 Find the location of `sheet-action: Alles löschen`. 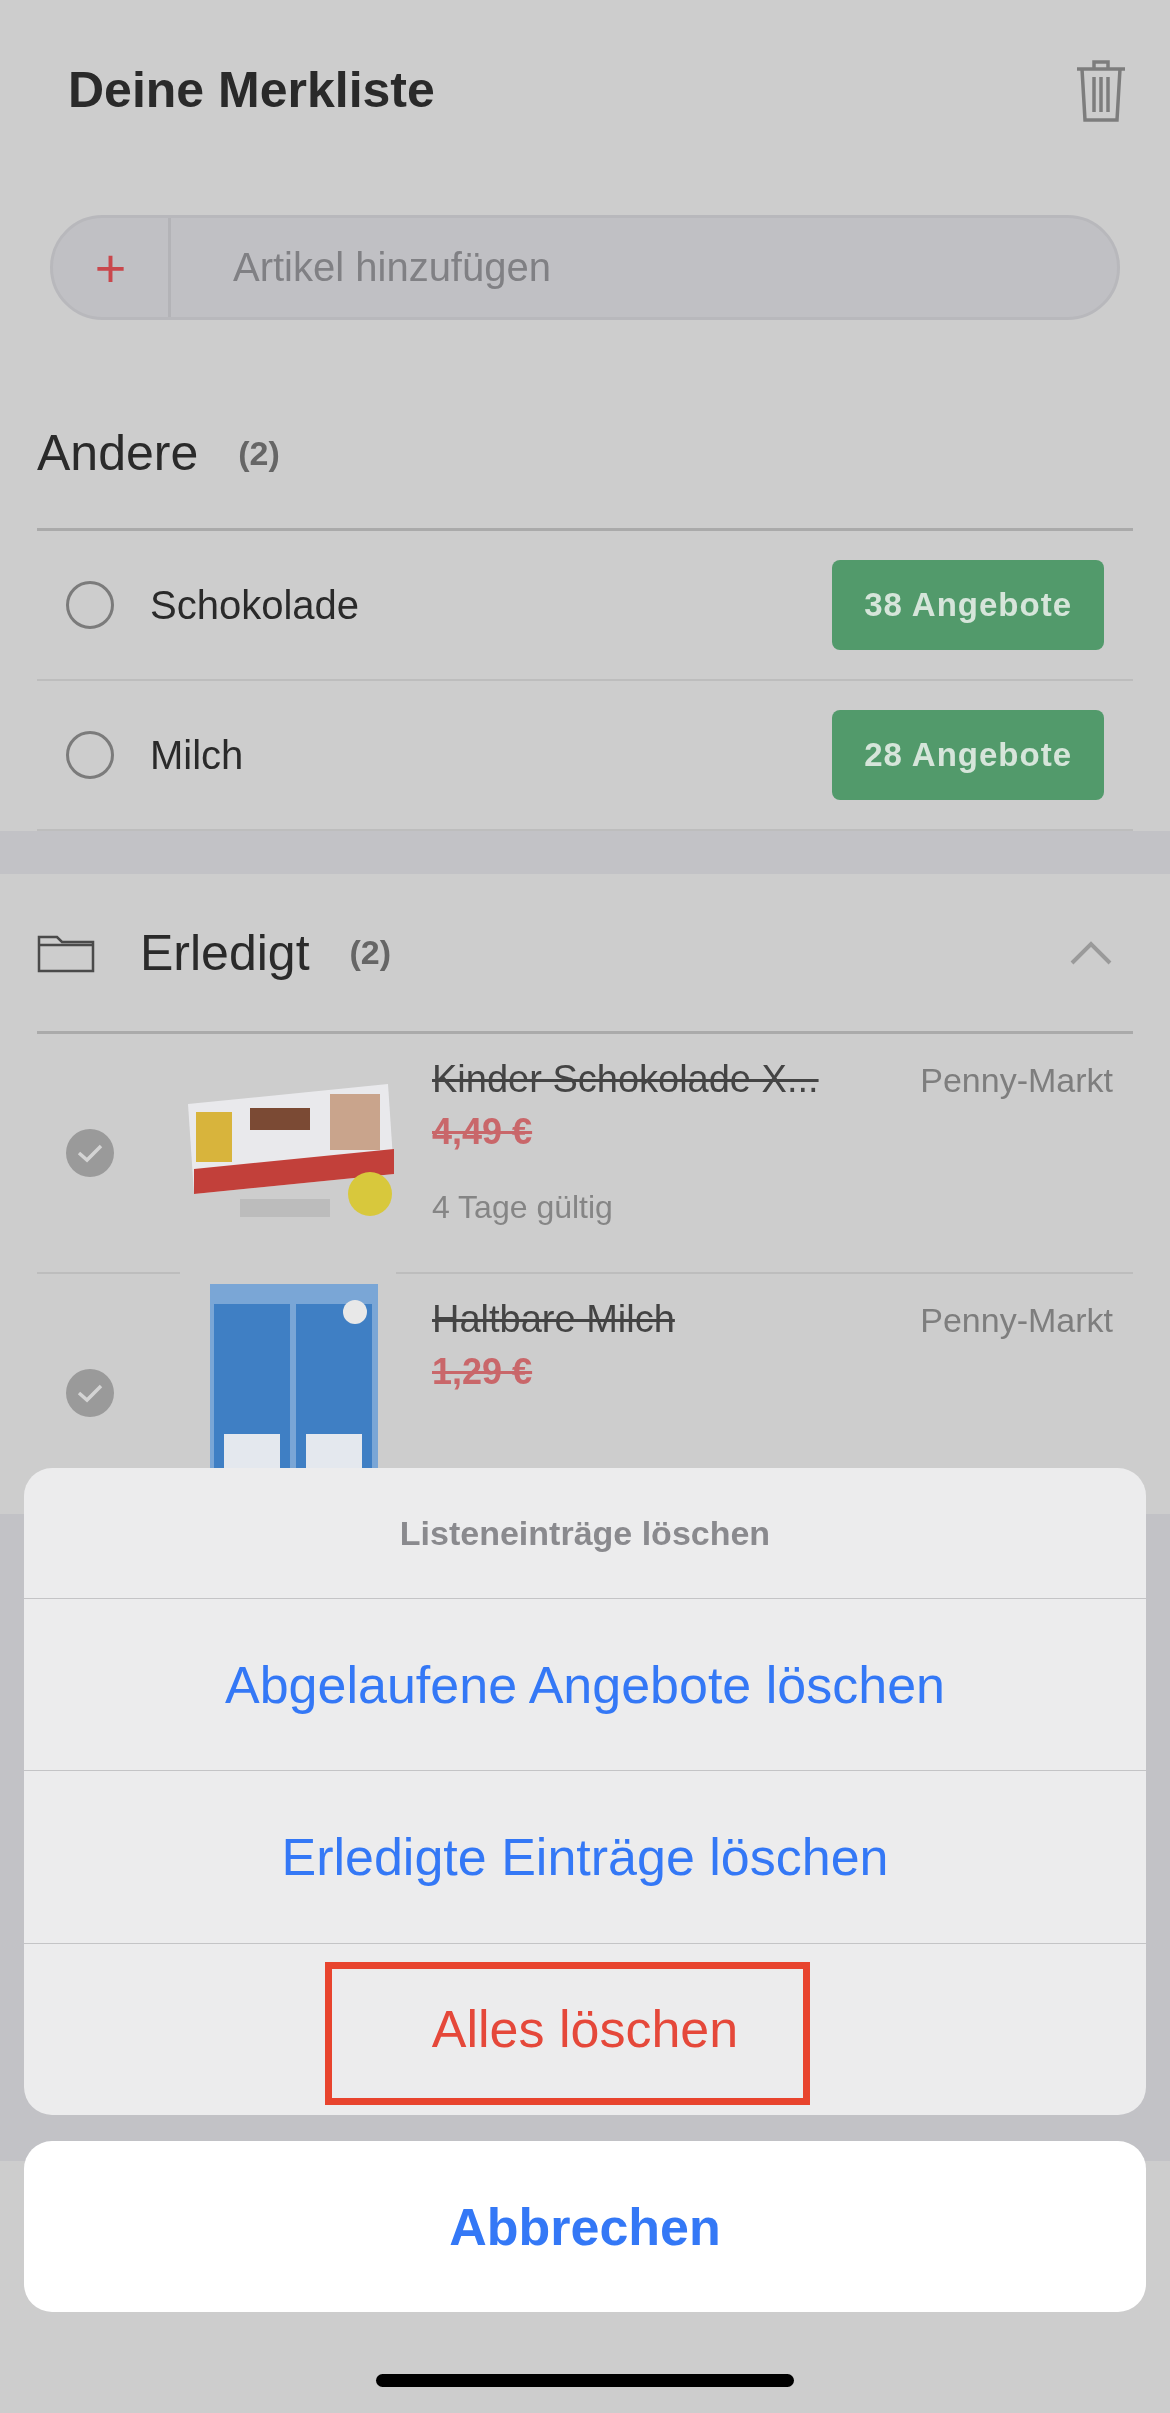

sheet-action: Alles löschen is located at coordinates (585, 2028).